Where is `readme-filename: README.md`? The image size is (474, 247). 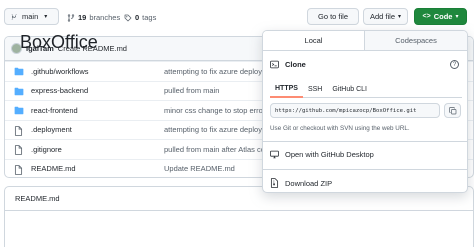
readme-filename: README.md is located at coordinates (37, 198).